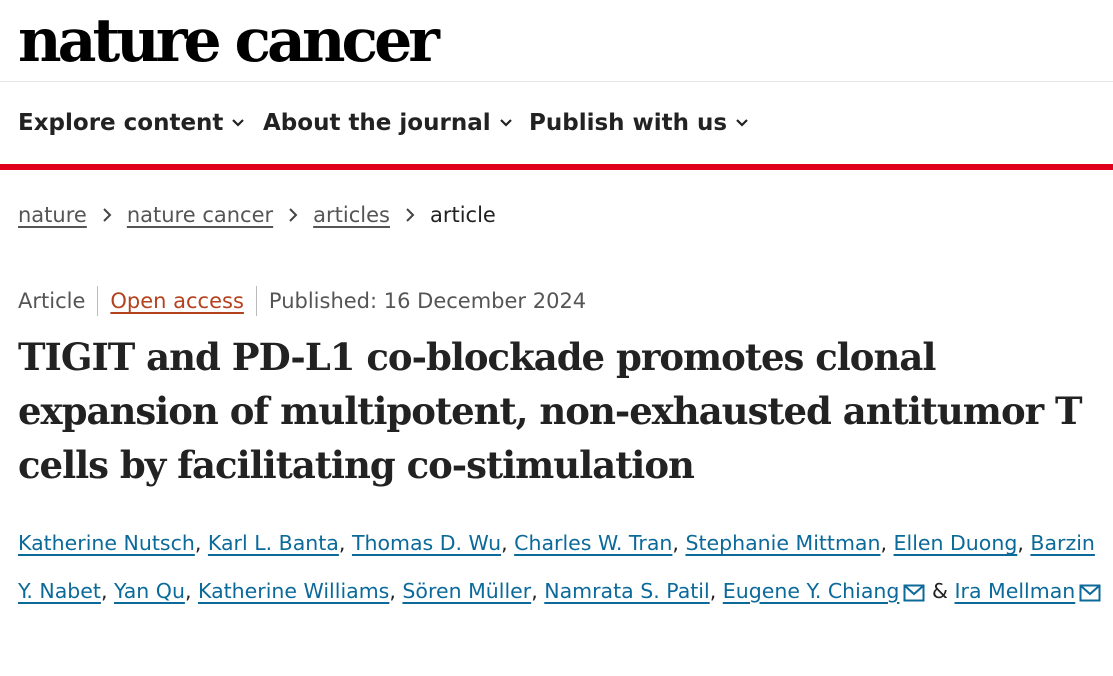  What do you see at coordinates (351, 215) in the screenshot?
I see `breadcrumb-articles: articles` at bounding box center [351, 215].